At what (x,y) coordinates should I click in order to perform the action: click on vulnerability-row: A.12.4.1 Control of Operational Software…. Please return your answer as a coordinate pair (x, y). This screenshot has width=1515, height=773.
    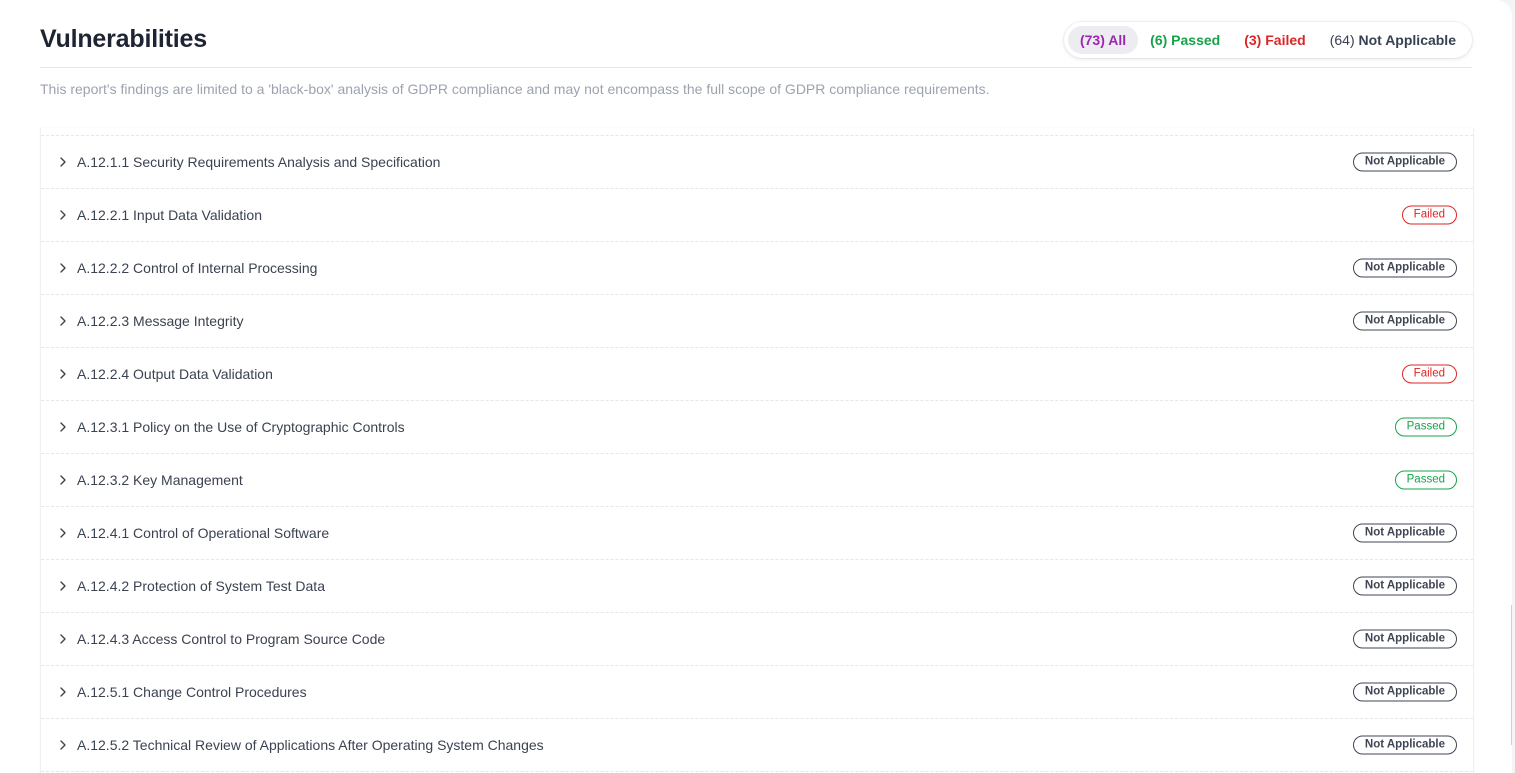
    Looking at the image, I should click on (757, 533).